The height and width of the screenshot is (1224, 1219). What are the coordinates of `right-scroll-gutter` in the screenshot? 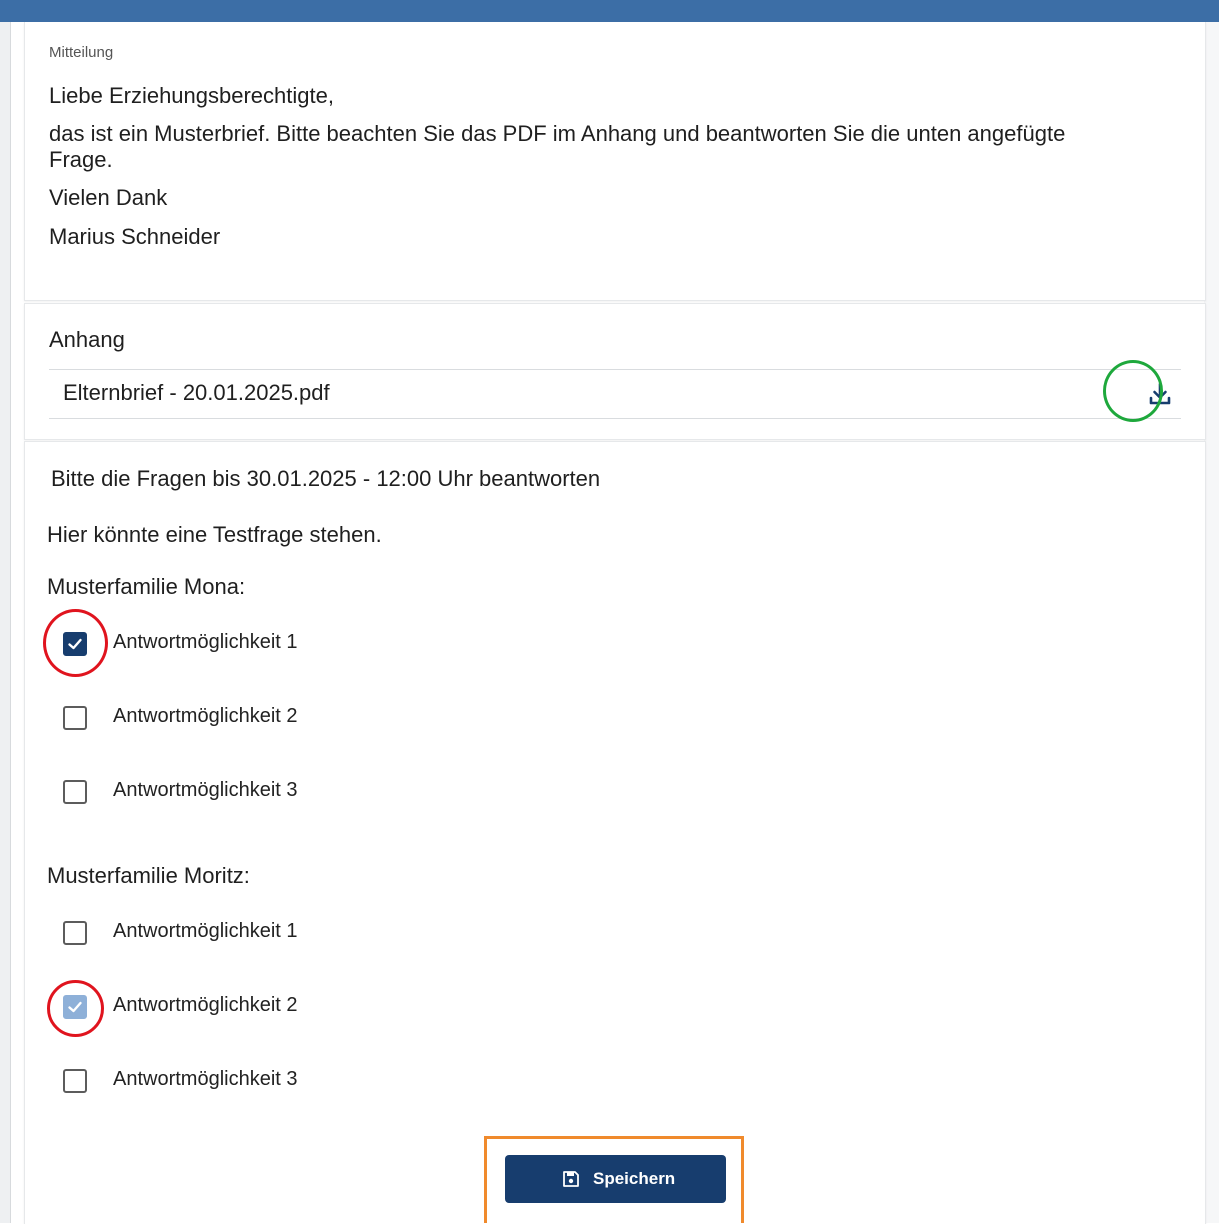 It's located at (1211, 622).